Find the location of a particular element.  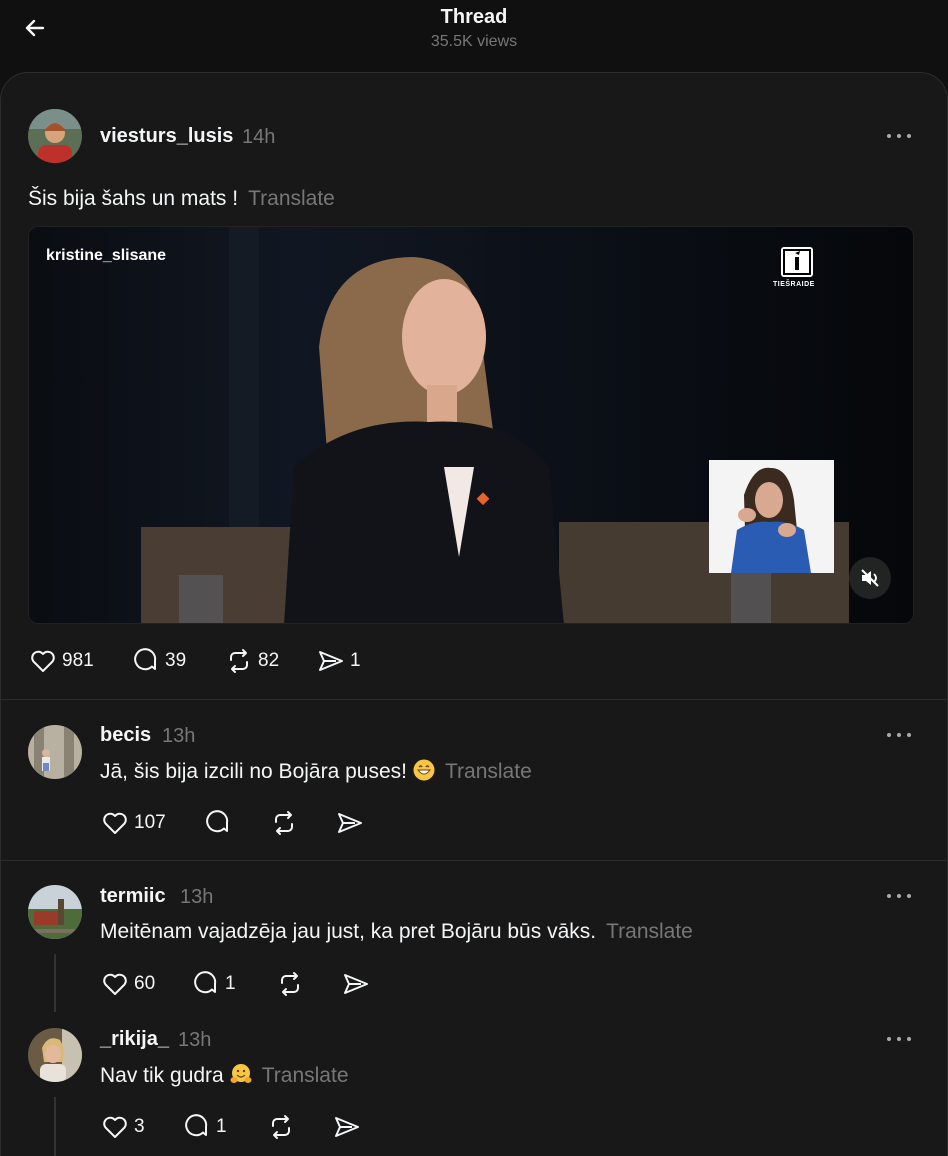

repost-button: 82 is located at coordinates (251, 661).